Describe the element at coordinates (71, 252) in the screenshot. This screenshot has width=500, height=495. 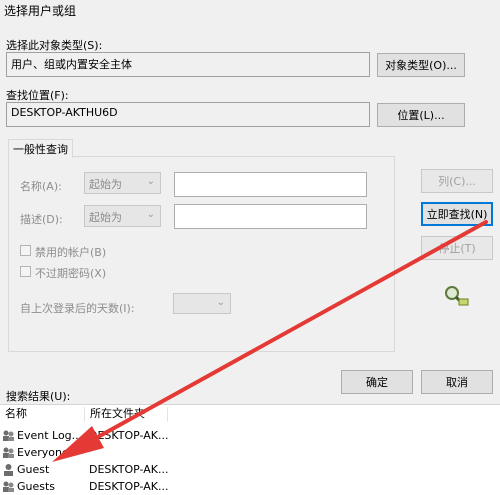
I see `disabled-accounts-label: 禁用的帐户(B)` at that location.